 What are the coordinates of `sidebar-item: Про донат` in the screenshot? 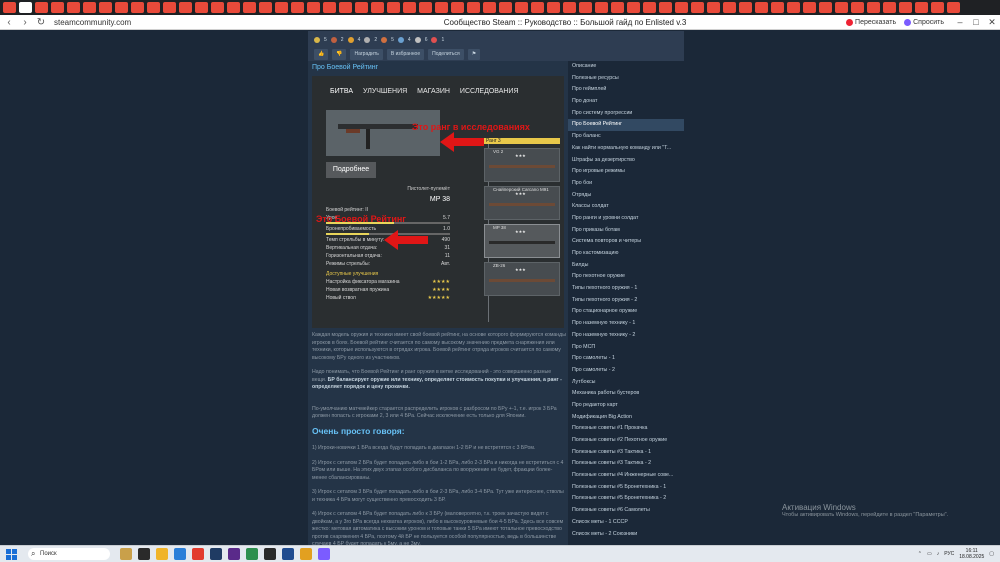 It's located at (626, 102).